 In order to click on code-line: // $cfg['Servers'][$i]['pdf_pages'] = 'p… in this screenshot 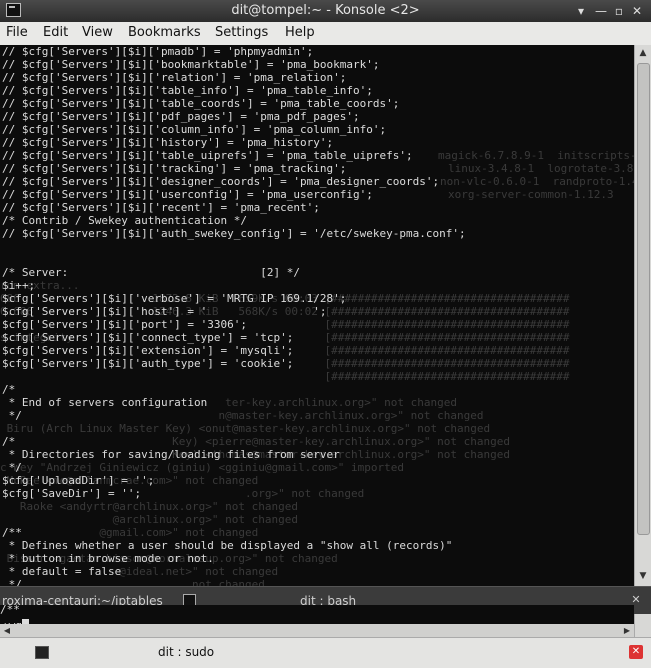, I will do `click(181, 116)`.